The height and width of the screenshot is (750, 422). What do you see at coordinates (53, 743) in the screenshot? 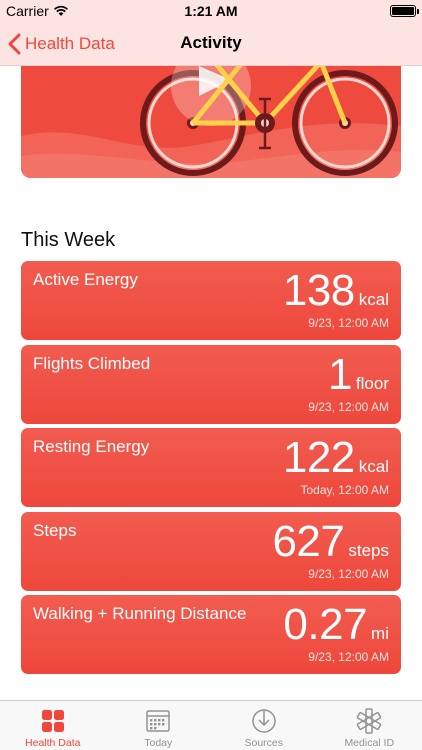
I see `tab-label: Health Data` at bounding box center [53, 743].